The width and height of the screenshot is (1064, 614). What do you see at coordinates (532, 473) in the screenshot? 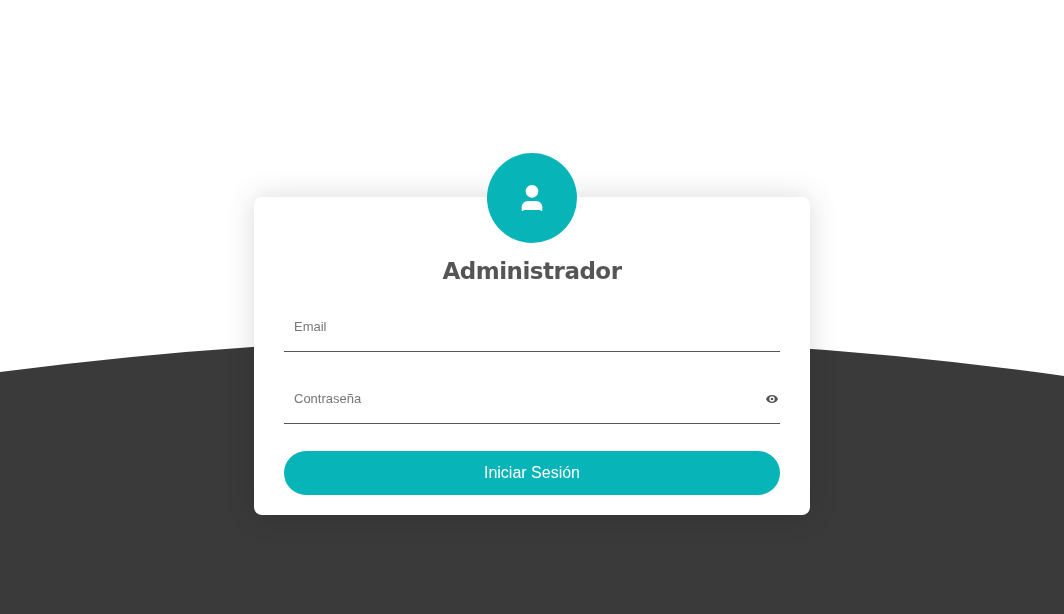
I see `login-button: Iniciar Sesión` at bounding box center [532, 473].